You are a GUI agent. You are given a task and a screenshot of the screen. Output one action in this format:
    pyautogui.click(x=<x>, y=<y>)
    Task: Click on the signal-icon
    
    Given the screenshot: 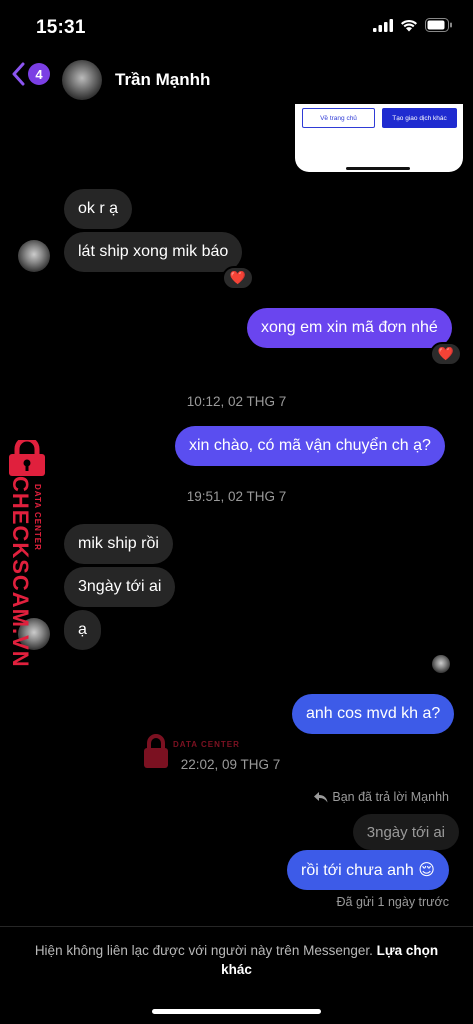 What is the action you would take?
    pyautogui.click(x=383, y=25)
    